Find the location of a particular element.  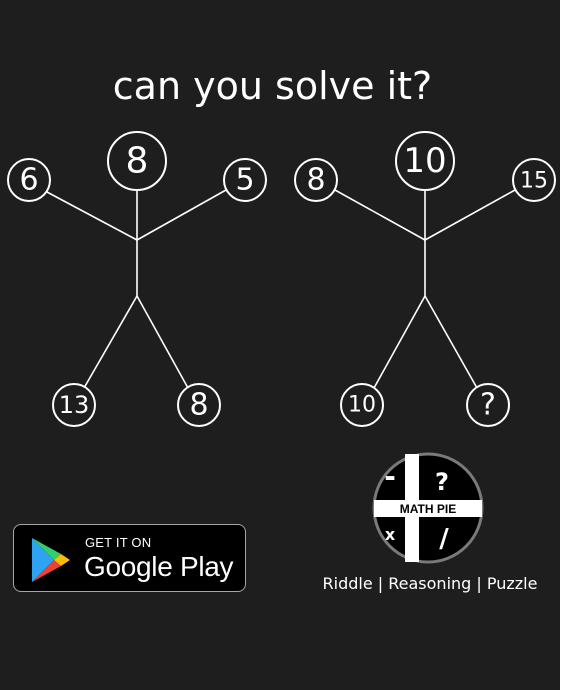

figure-2-right-foot: ? is located at coordinates (488, 405).